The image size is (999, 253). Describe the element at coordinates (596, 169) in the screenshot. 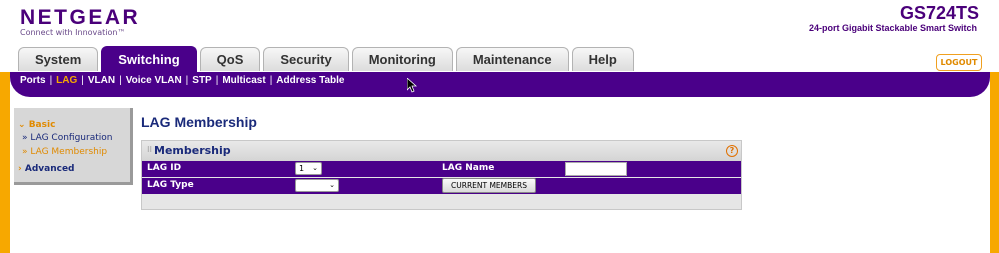

I see `lag-name-input` at that location.